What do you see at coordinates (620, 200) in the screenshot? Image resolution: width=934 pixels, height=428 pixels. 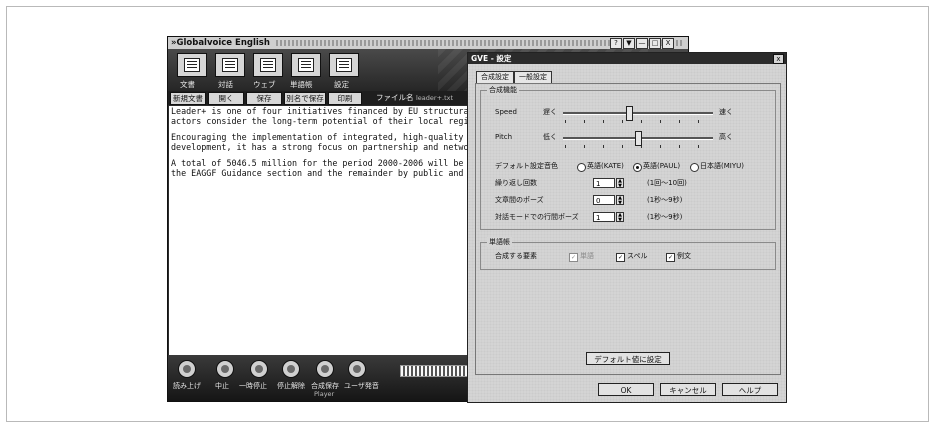 I see `sentence-pause-stepper: ▲ ▼` at bounding box center [620, 200].